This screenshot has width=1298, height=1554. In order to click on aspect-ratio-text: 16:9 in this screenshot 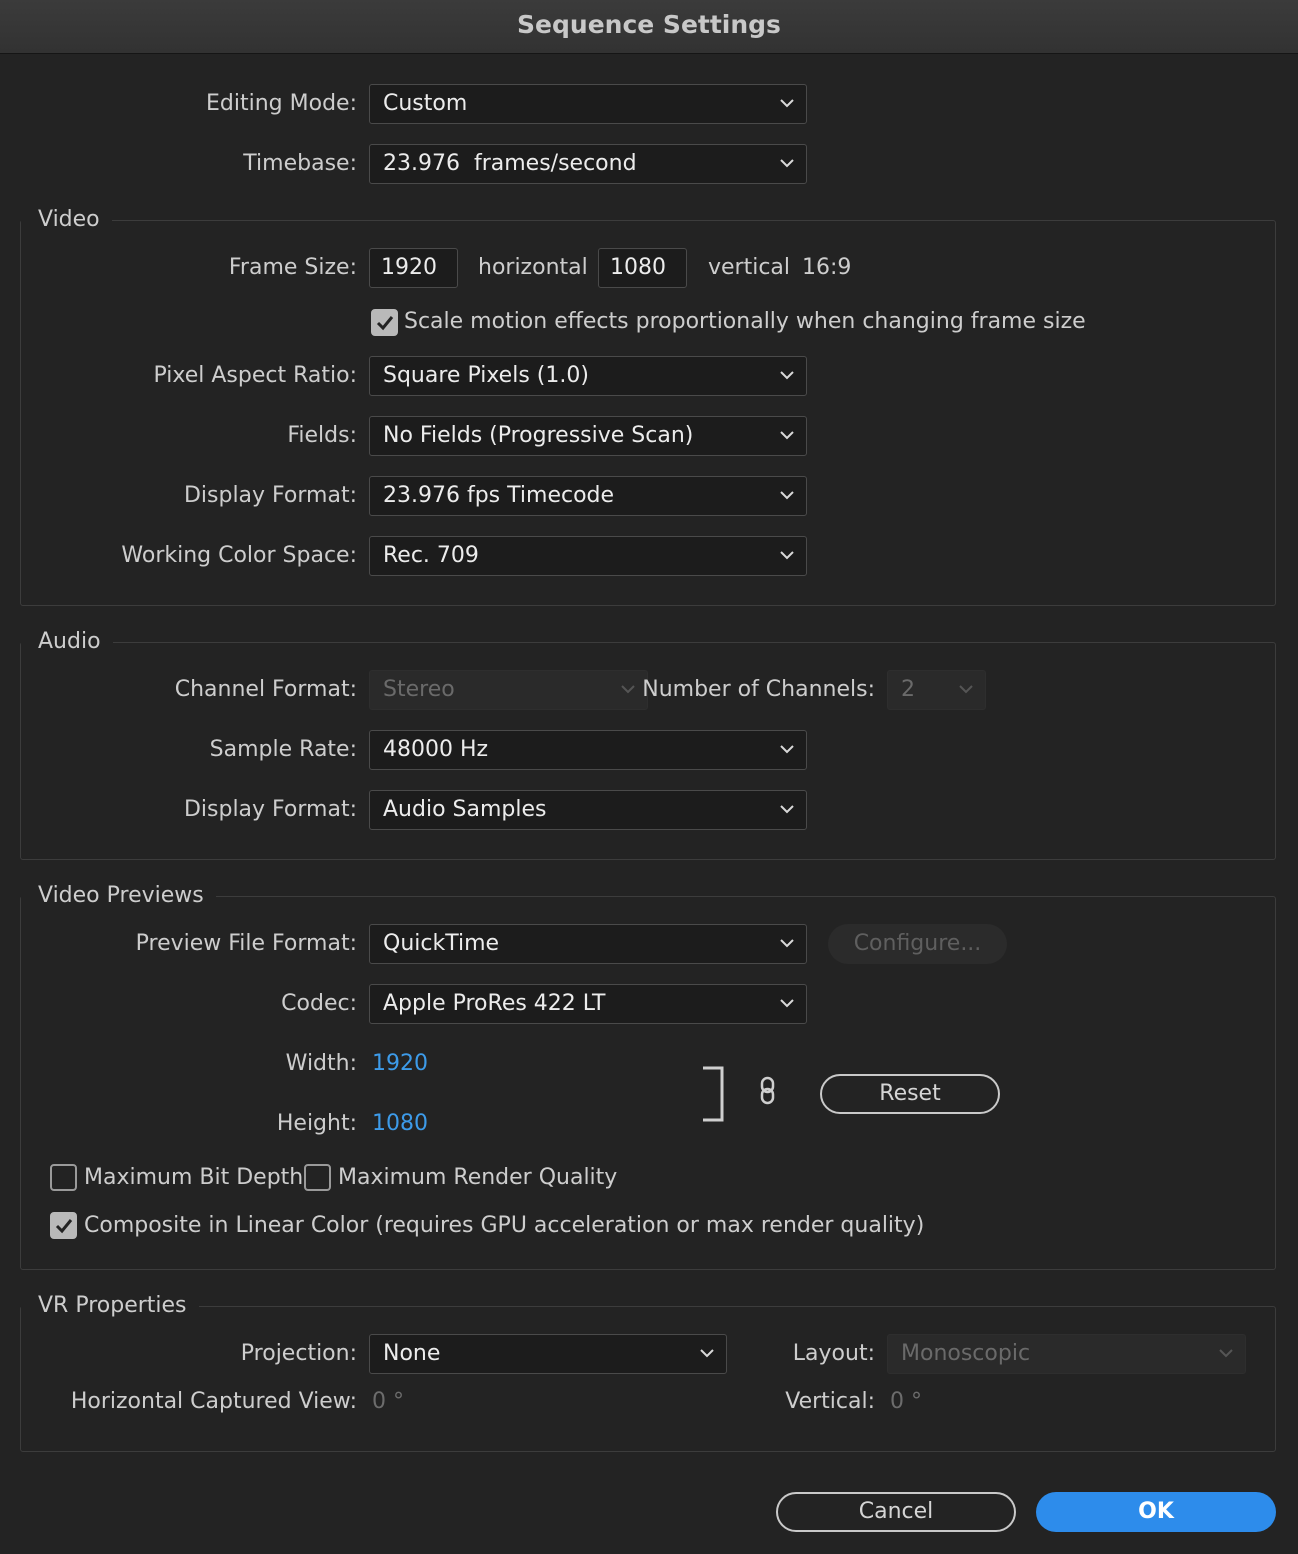, I will do `click(827, 267)`.